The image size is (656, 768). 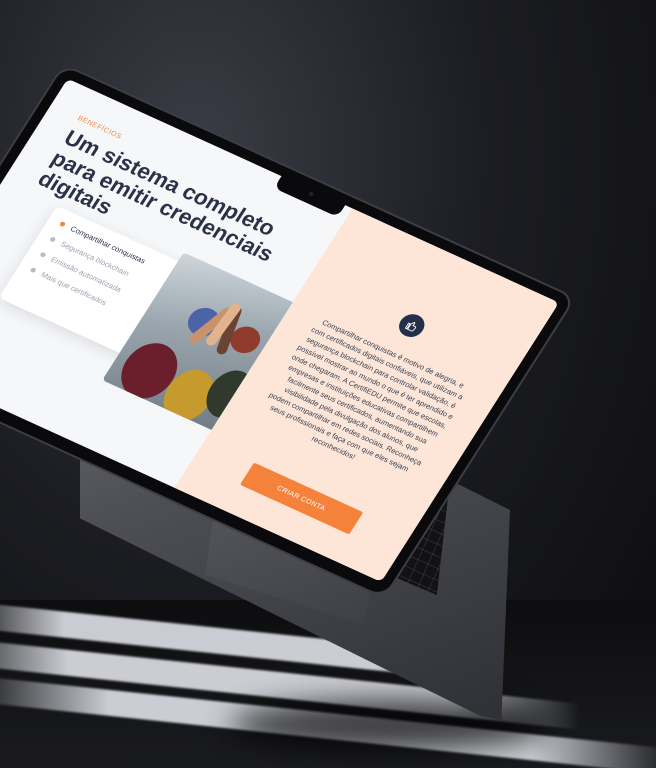 I want to click on laptop-shadow, so click(x=390, y=725).